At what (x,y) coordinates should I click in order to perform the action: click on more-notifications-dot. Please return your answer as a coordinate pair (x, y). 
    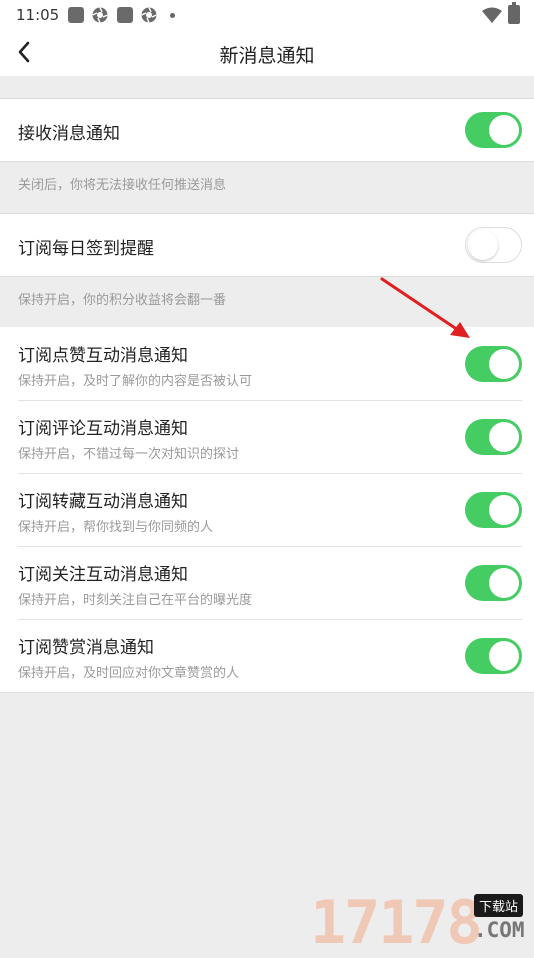
    Looking at the image, I should click on (172, 15).